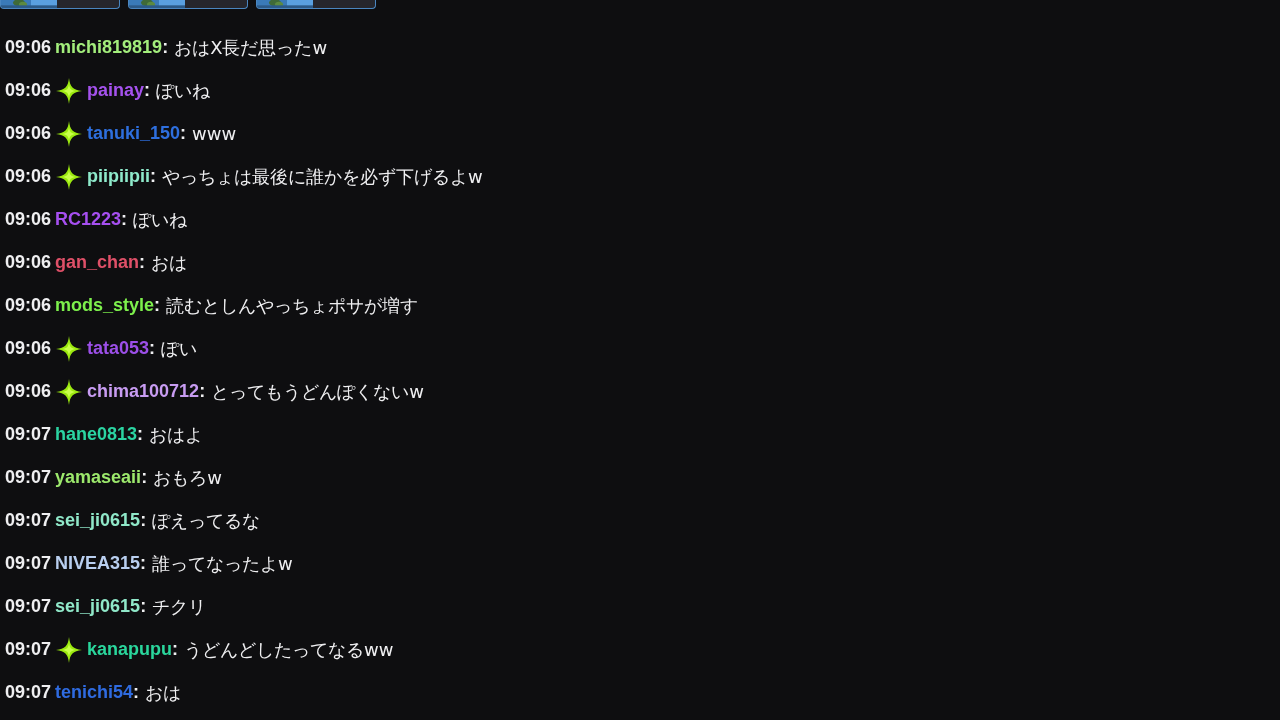  I want to click on username: gan_chan, so click(97, 262).